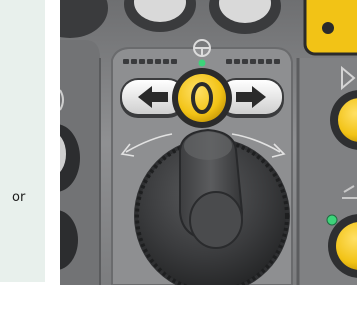 The image size is (357, 312). Describe the element at coordinates (22, 141) in the screenshot. I see `side-text-panel: or` at that location.